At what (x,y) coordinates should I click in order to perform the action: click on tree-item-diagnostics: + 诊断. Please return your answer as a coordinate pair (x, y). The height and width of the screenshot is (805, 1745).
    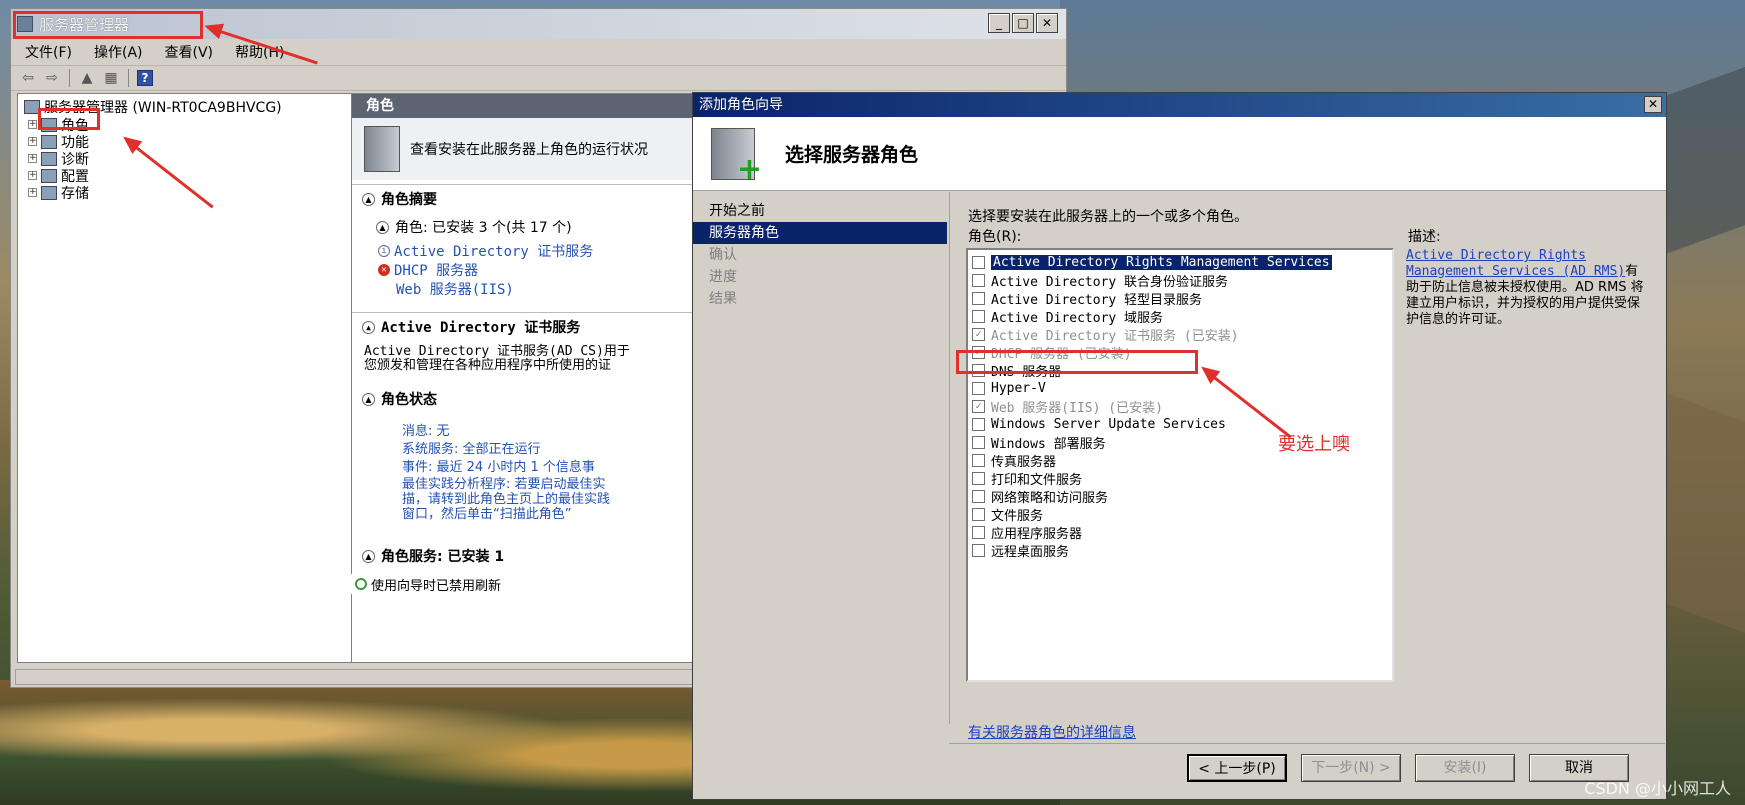
    Looking at the image, I should click on (204, 159).